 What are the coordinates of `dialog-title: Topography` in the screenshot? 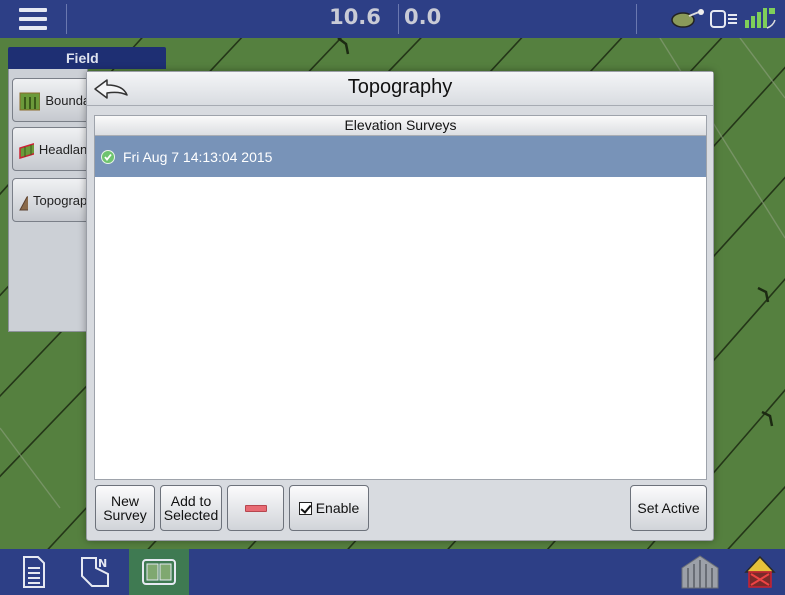 It's located at (400, 87).